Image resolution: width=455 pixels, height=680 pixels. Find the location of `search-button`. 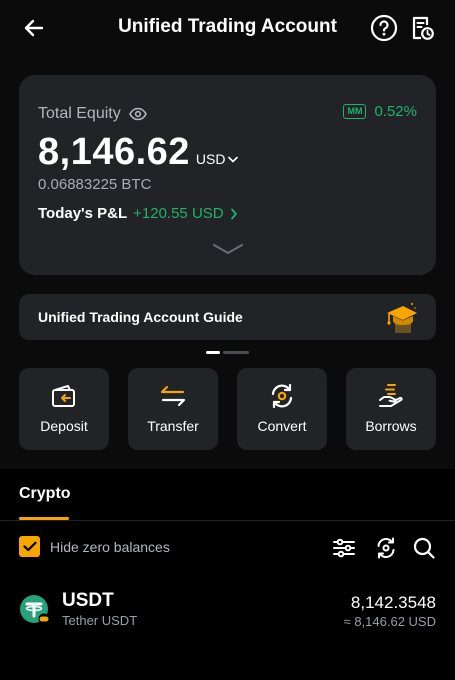

search-button is located at coordinates (424, 548).